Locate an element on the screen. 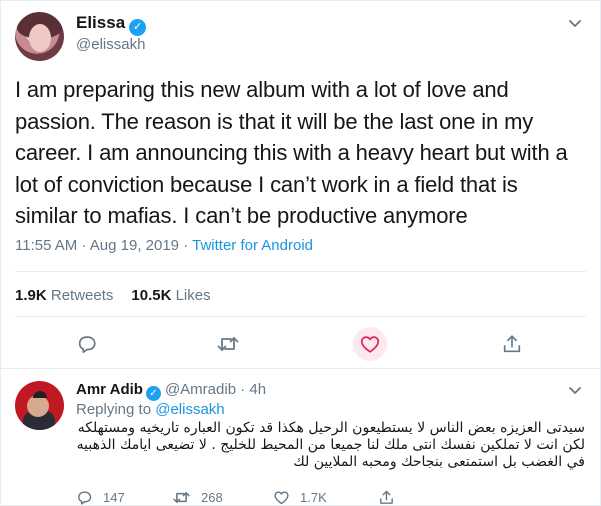 The image size is (601, 506). replying-mention-link: @elissakh is located at coordinates (189, 409).